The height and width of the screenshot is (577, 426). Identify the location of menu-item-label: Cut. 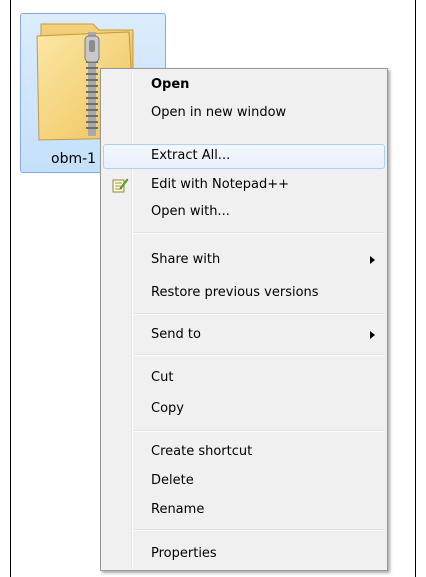
(162, 377).